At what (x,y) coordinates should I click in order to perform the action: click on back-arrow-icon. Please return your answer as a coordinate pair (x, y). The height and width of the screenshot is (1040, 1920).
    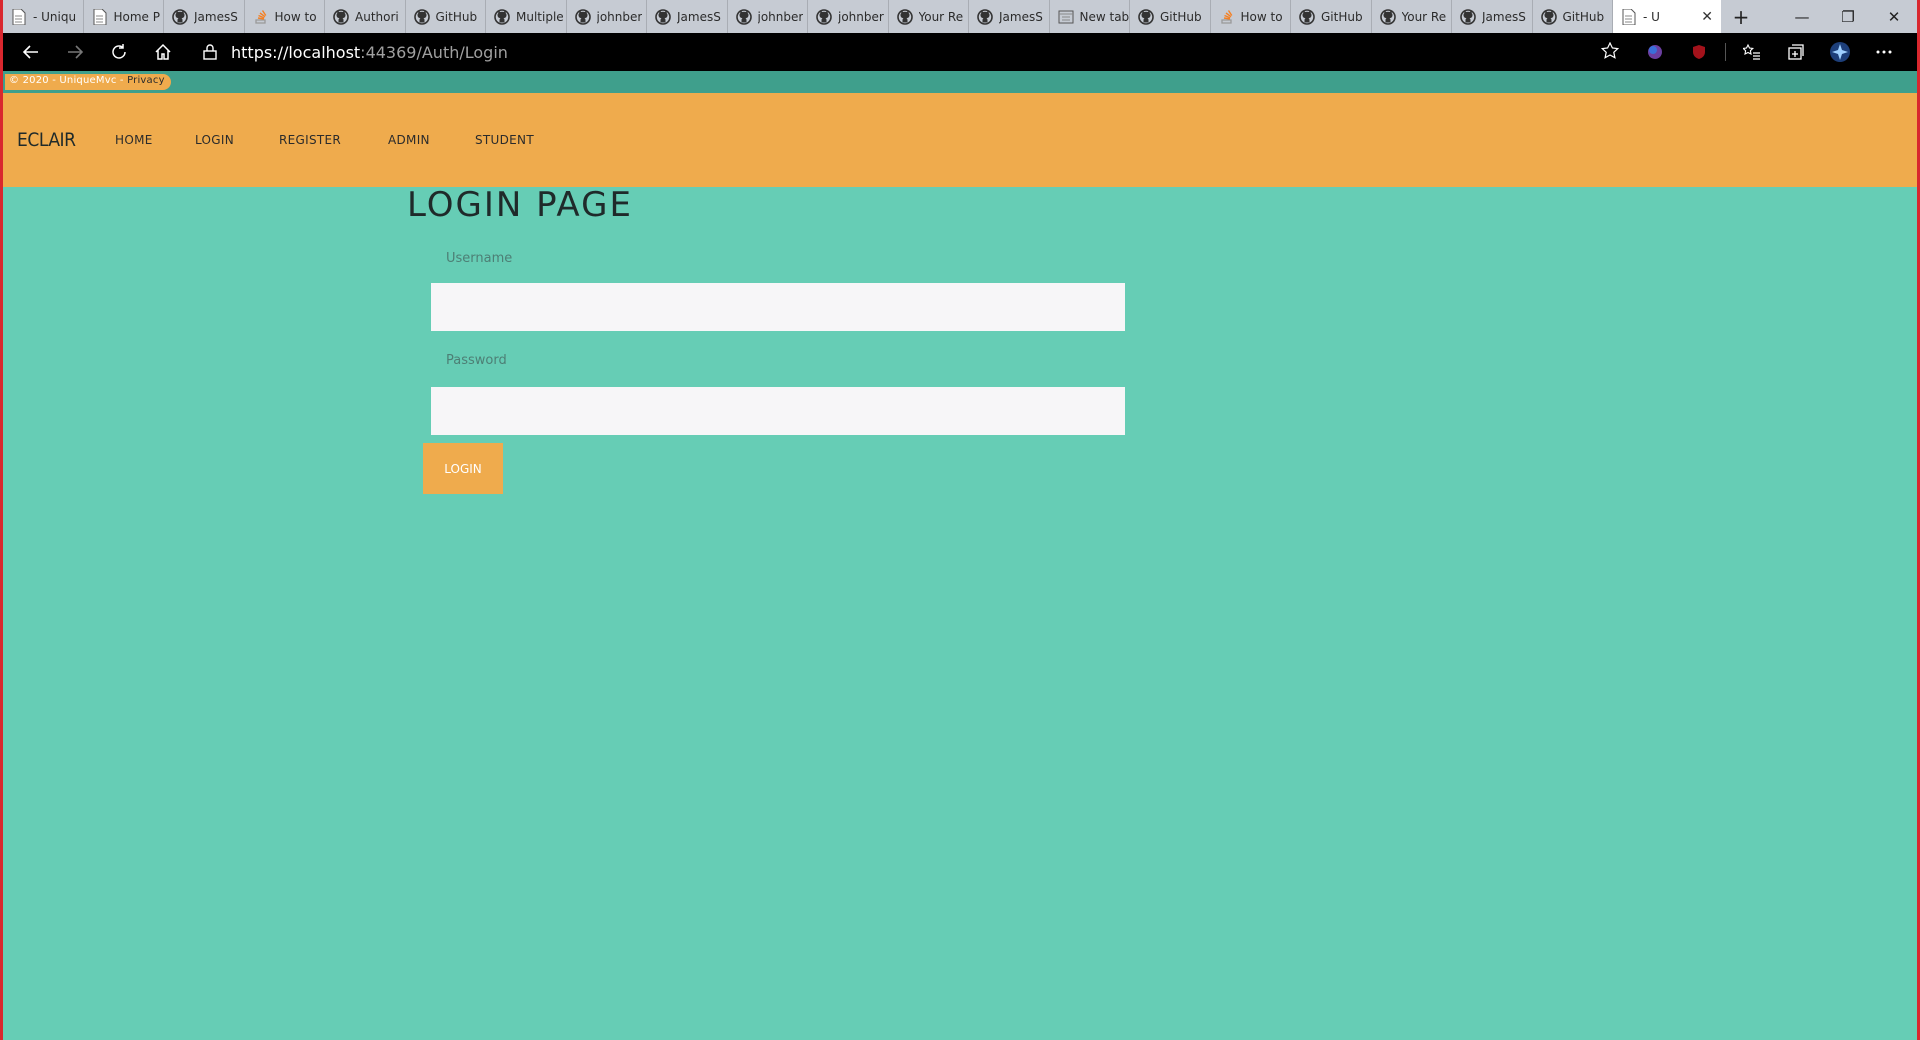
    Looking at the image, I should click on (30, 52).